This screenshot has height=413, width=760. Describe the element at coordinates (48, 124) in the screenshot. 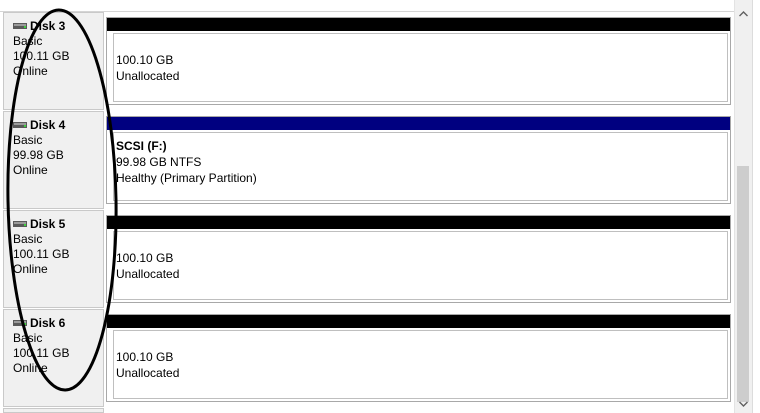

I see `disk-name: Disk 4` at that location.